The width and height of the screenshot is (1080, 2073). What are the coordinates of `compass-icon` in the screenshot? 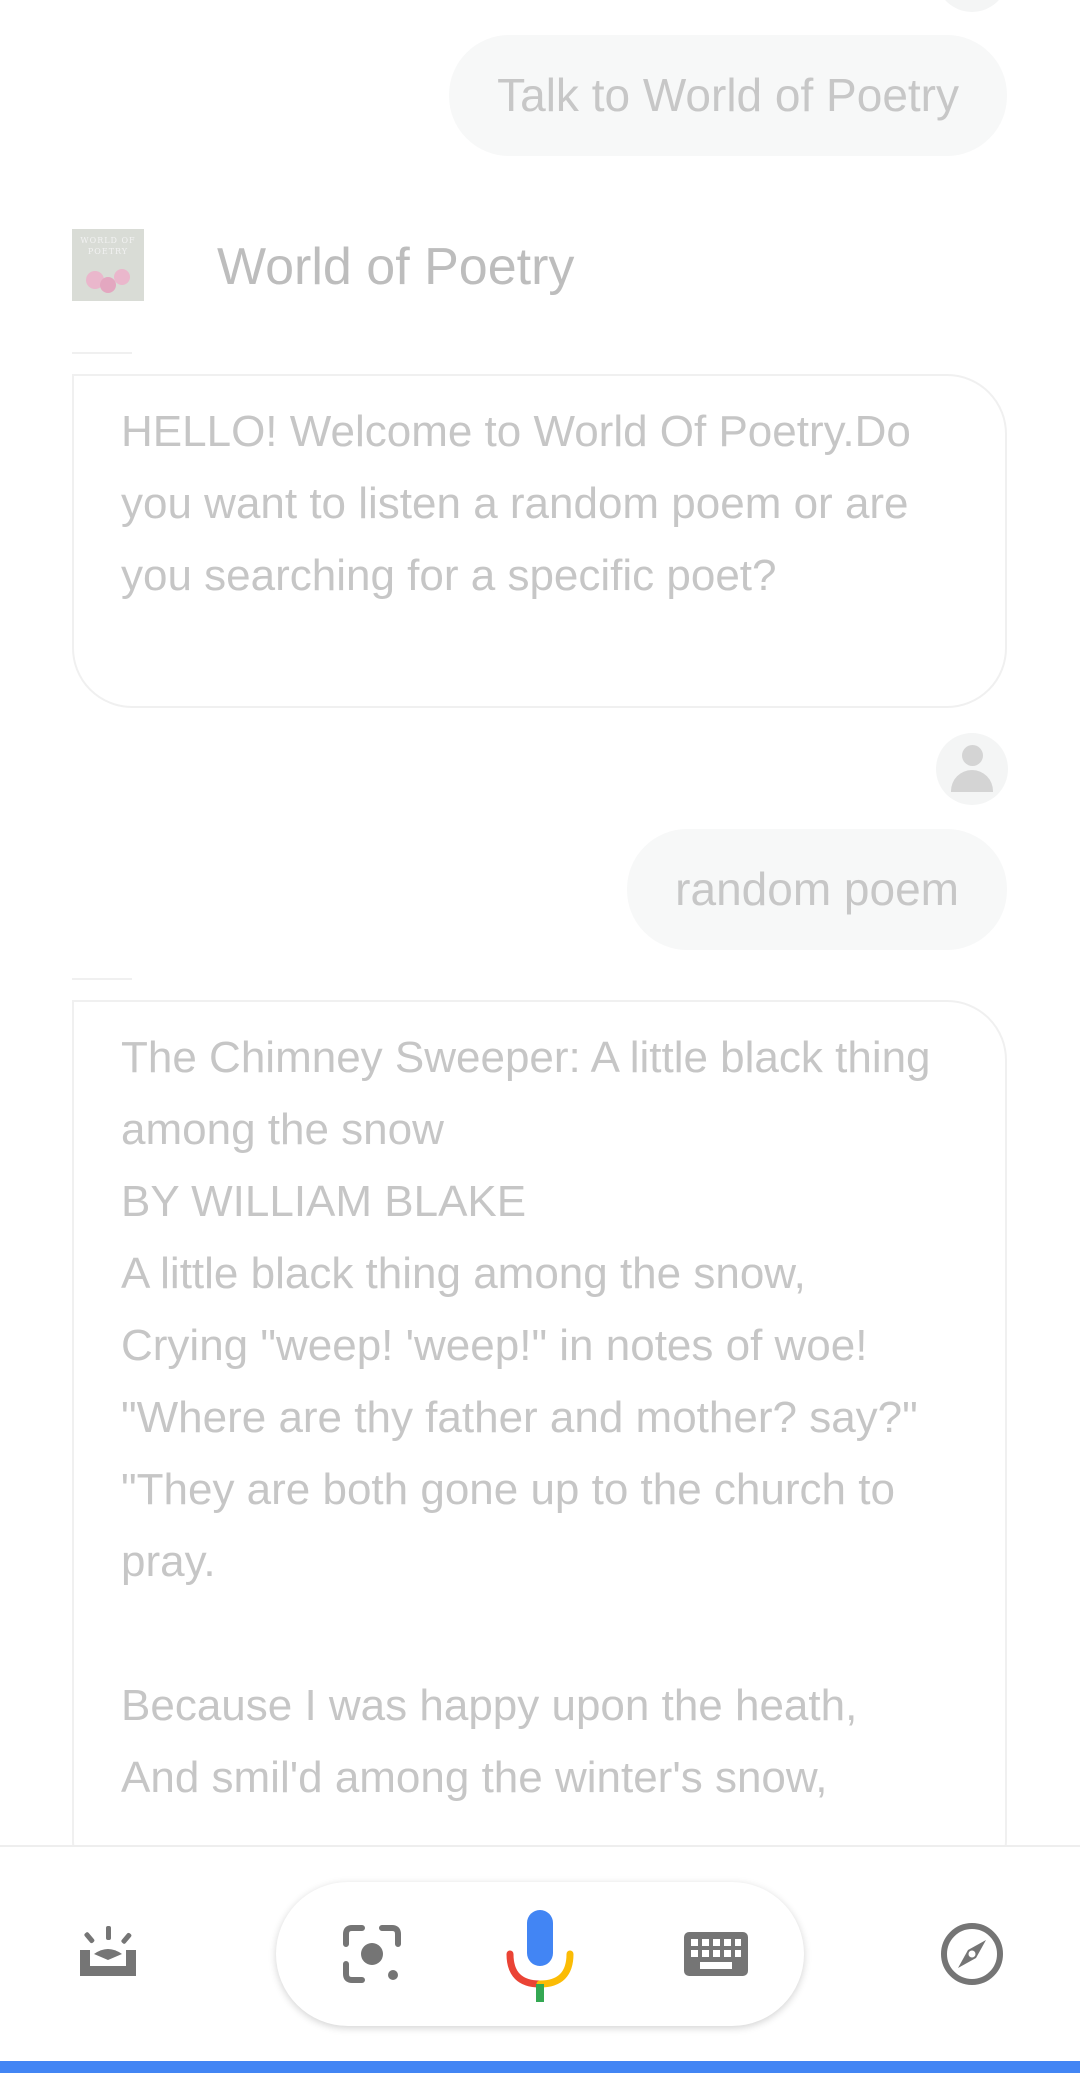 It's located at (972, 1954).